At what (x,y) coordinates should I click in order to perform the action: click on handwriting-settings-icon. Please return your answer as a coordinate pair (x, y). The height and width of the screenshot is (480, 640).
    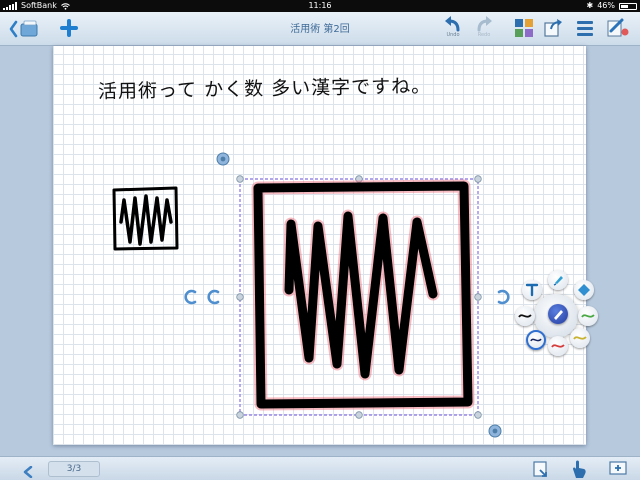
    Looking at the image, I should click on (618, 27).